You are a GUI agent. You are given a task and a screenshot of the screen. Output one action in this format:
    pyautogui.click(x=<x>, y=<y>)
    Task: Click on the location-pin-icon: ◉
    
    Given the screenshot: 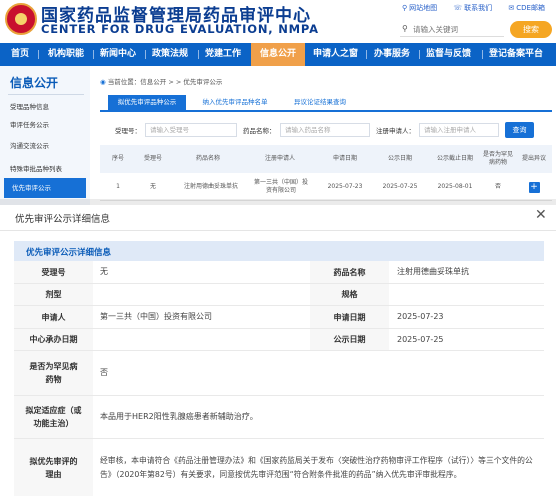 What is the action you would take?
    pyautogui.click(x=103, y=82)
    